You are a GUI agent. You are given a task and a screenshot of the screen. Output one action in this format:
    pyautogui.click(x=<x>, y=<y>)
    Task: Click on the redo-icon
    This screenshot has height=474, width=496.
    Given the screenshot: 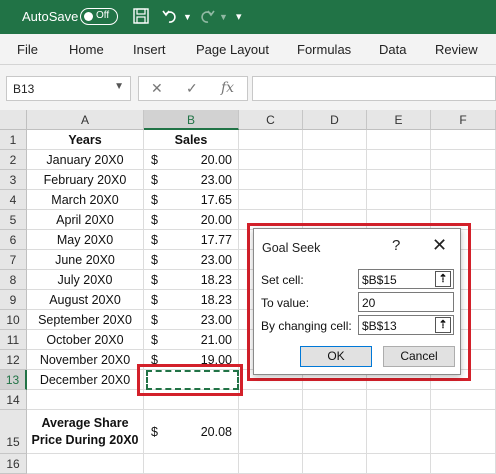 What is the action you would take?
    pyautogui.click(x=207, y=19)
    